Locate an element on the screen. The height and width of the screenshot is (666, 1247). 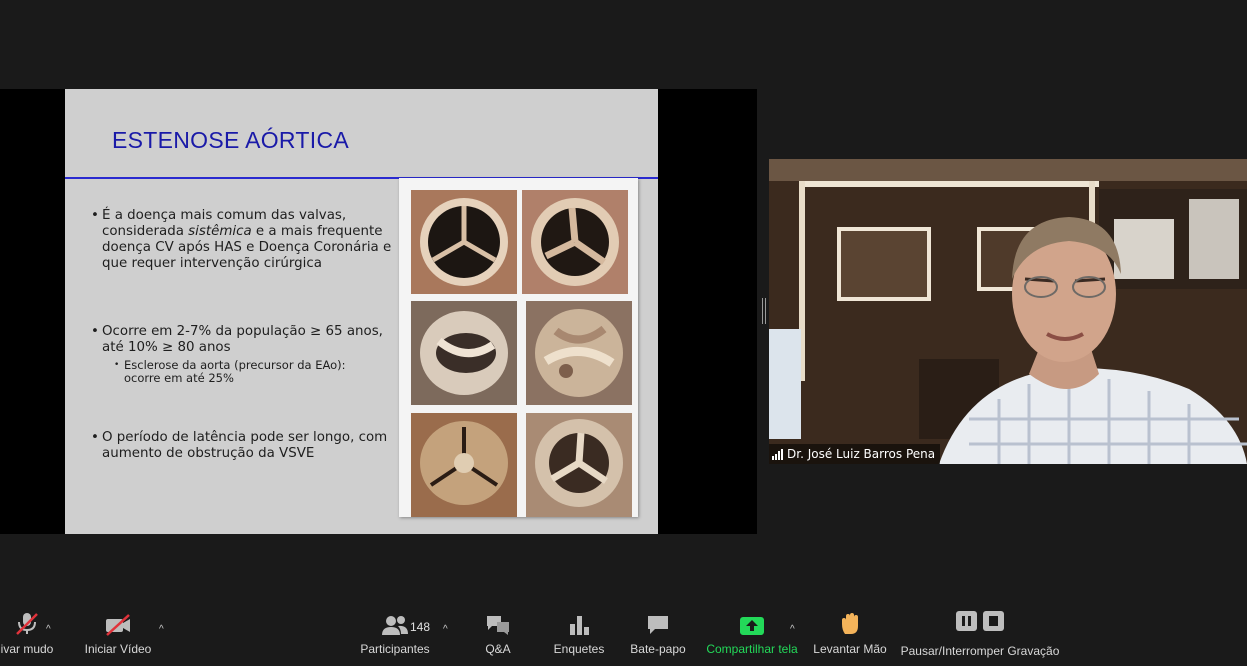
raise-hand-button: Levantar Mão is located at coordinates (850, 635).